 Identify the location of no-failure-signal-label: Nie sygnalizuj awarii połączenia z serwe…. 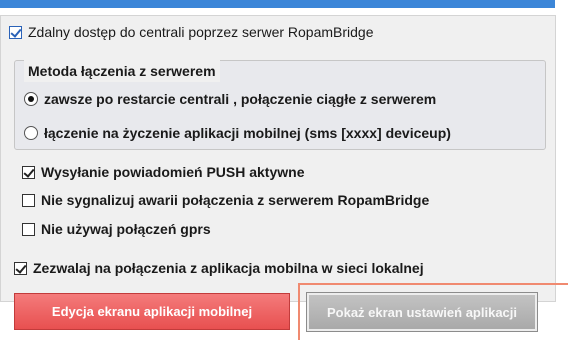
(235, 200).